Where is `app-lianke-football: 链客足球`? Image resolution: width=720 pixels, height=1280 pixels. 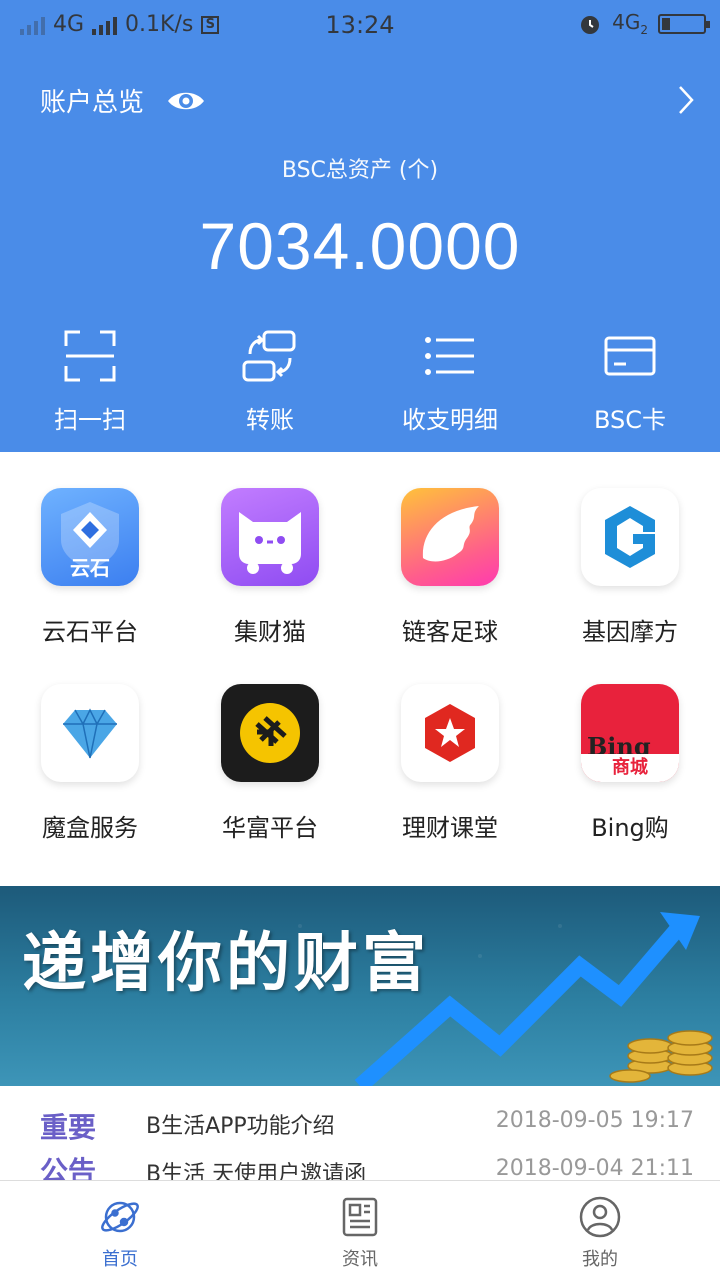 app-lianke-football: 链客足球 is located at coordinates (450, 586).